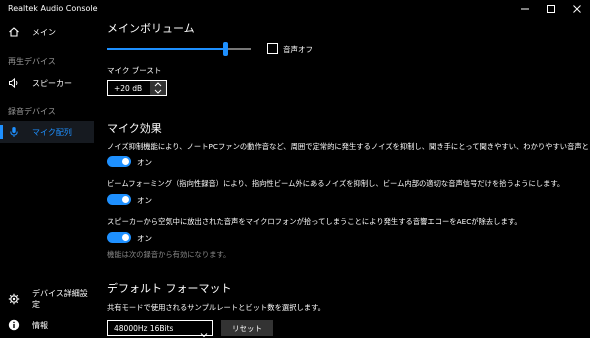  I want to click on sidebar-item-mic-array: マイク配列, so click(47, 132).